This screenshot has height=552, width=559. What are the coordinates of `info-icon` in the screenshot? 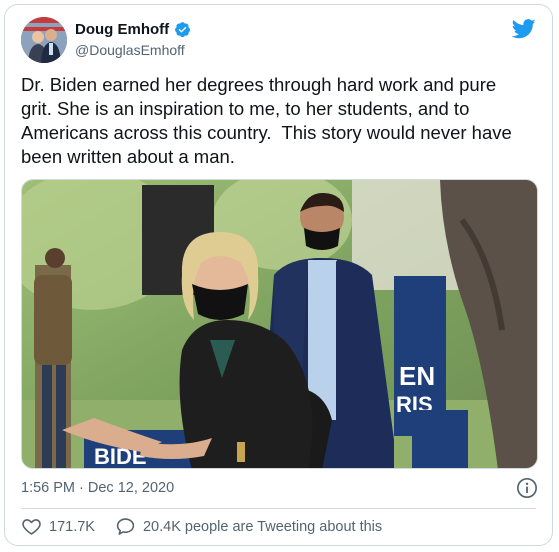 It's located at (527, 488).